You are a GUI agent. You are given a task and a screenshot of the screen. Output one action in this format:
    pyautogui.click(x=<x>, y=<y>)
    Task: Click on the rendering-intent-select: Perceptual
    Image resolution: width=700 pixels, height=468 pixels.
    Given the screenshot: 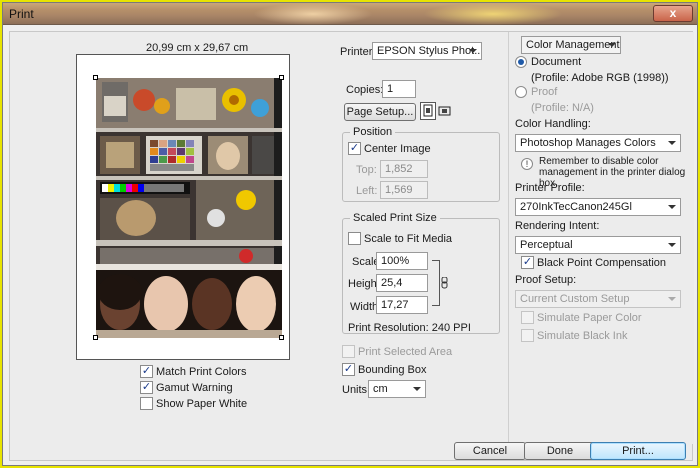 What is the action you would take?
    pyautogui.click(x=598, y=245)
    